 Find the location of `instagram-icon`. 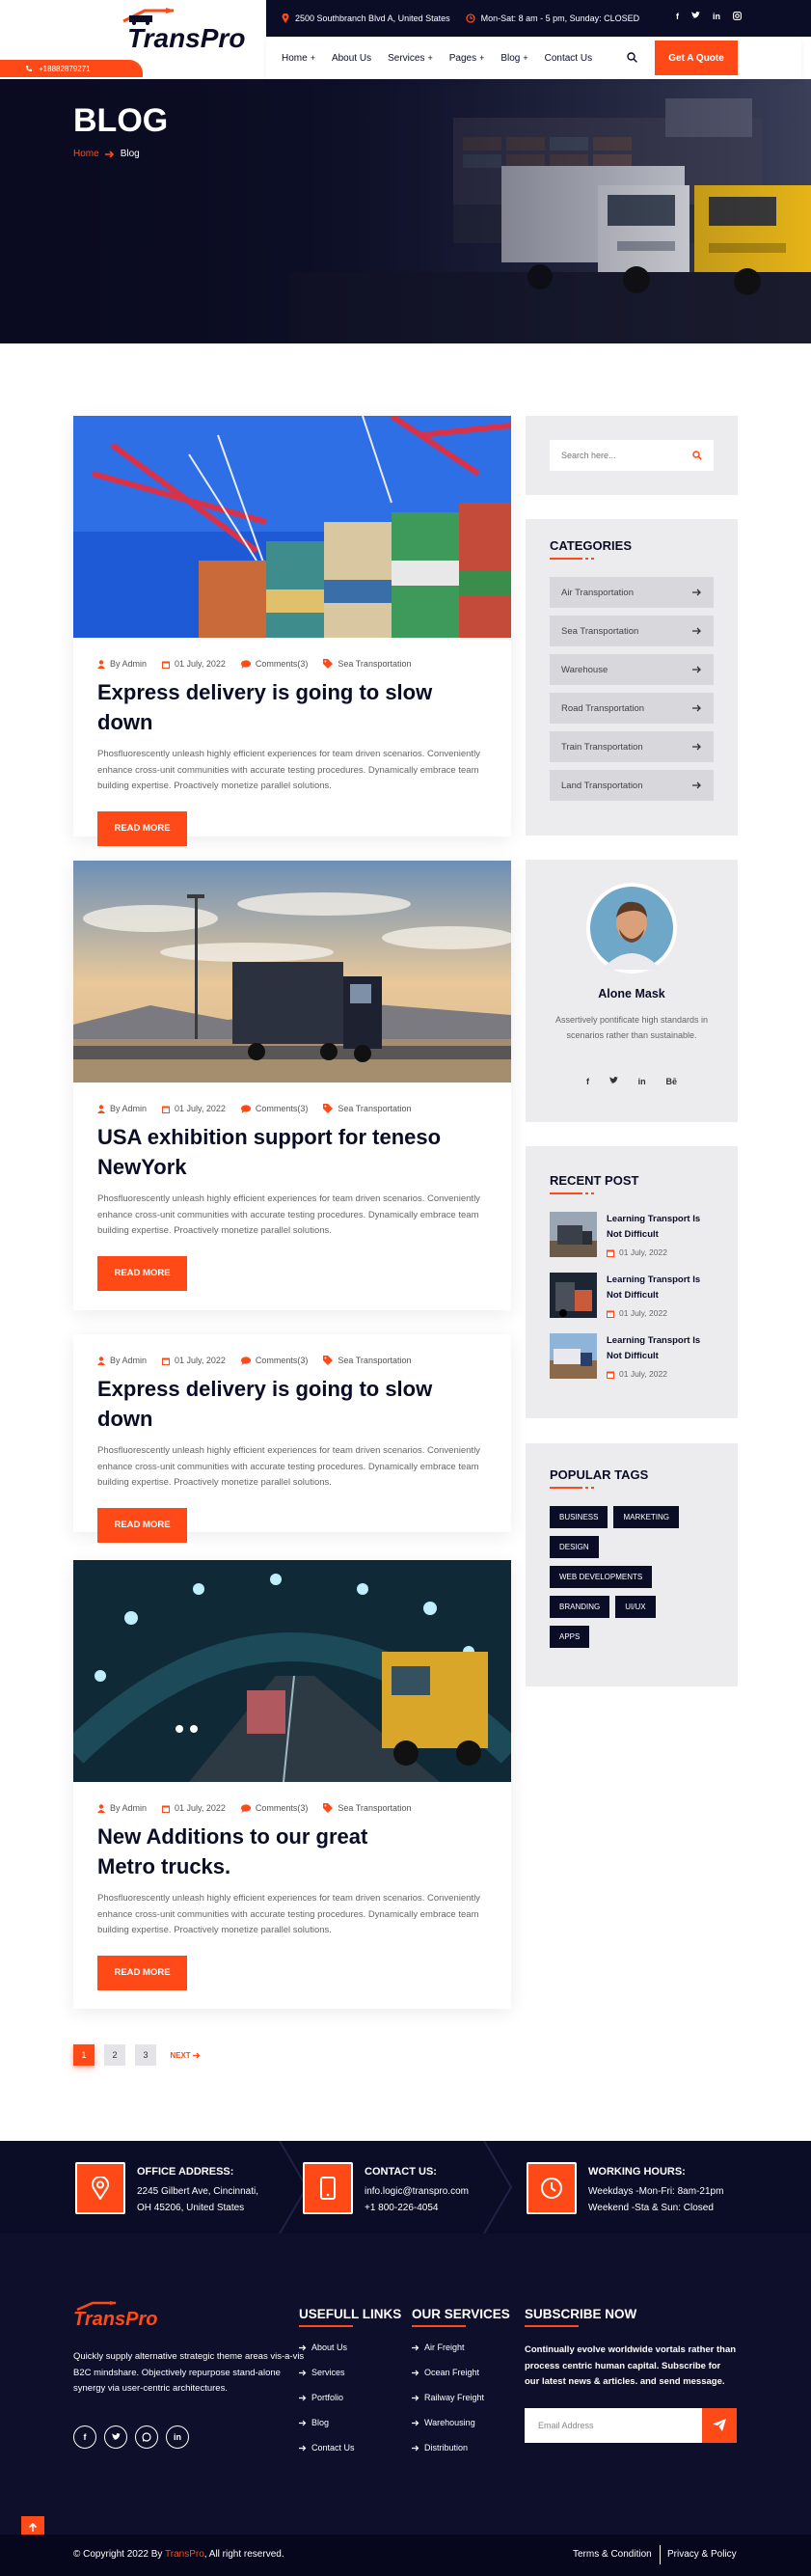

instagram-icon is located at coordinates (737, 17).